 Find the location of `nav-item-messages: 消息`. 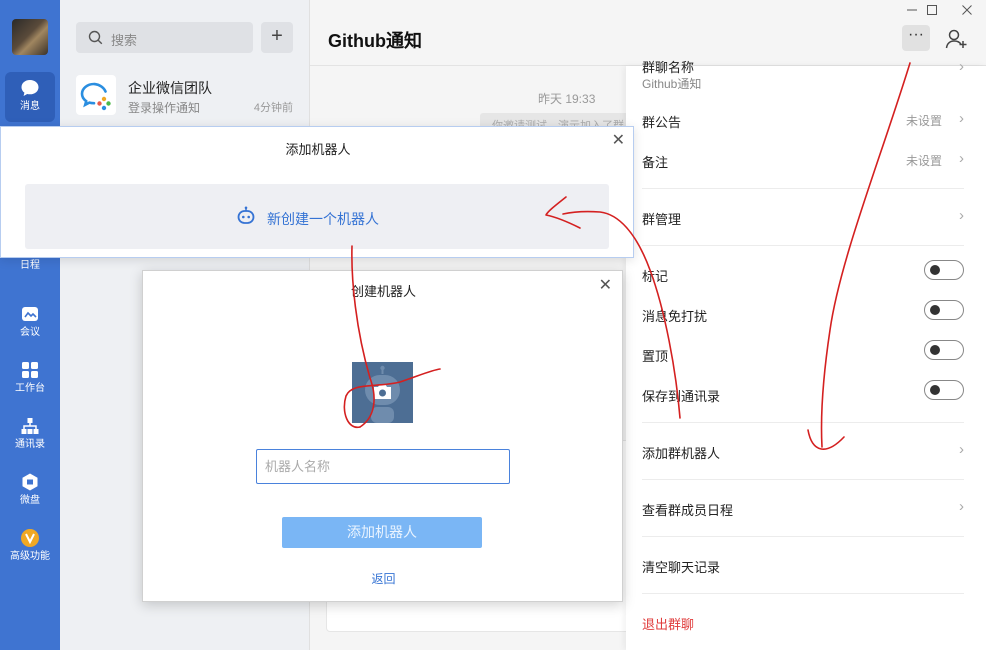

nav-item-messages: 消息 is located at coordinates (30, 97).